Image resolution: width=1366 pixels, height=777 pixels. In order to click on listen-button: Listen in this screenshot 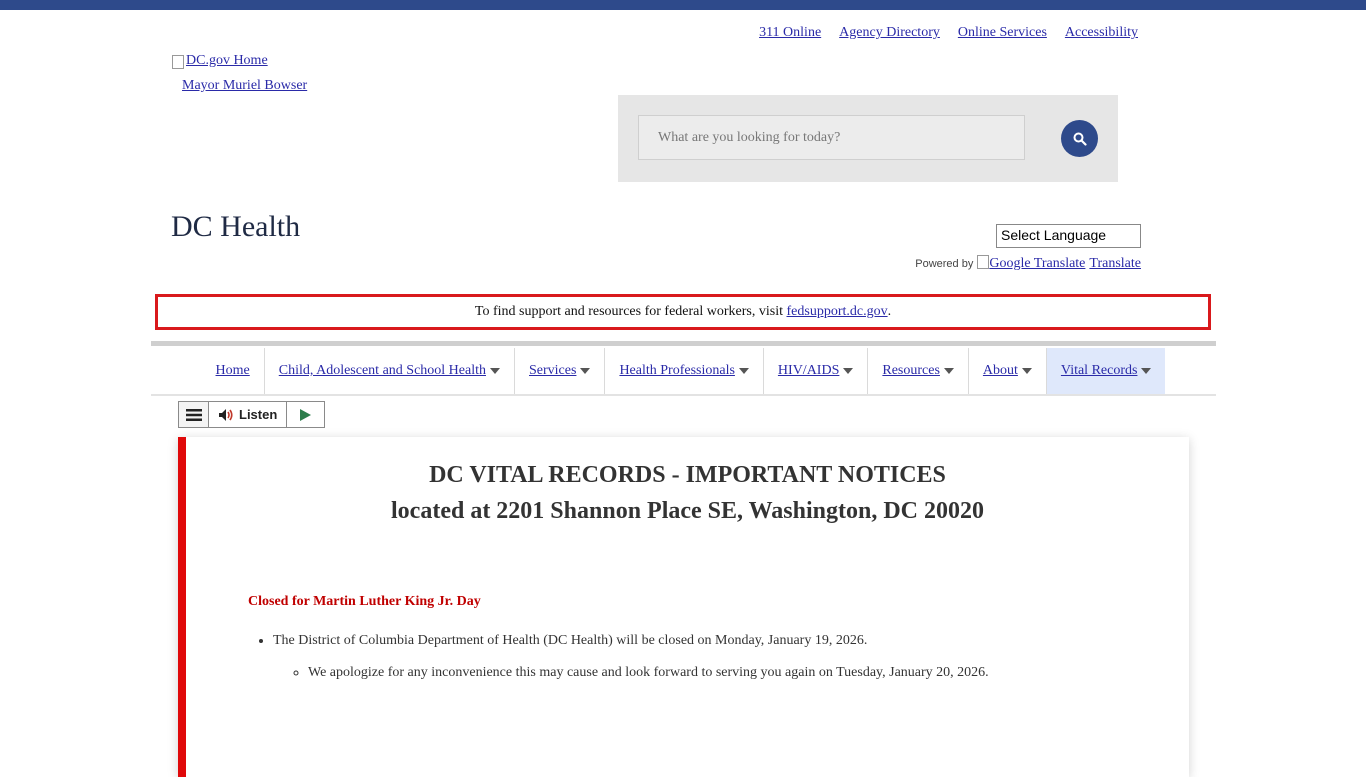, I will do `click(248, 414)`.